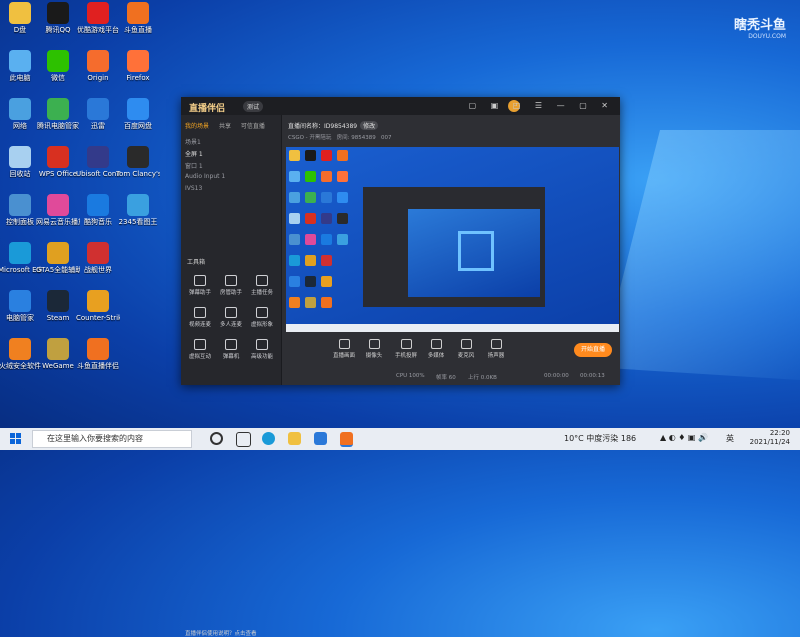  Describe the element at coordinates (310, 155) in the screenshot. I see `preview-qq-icon` at that location.